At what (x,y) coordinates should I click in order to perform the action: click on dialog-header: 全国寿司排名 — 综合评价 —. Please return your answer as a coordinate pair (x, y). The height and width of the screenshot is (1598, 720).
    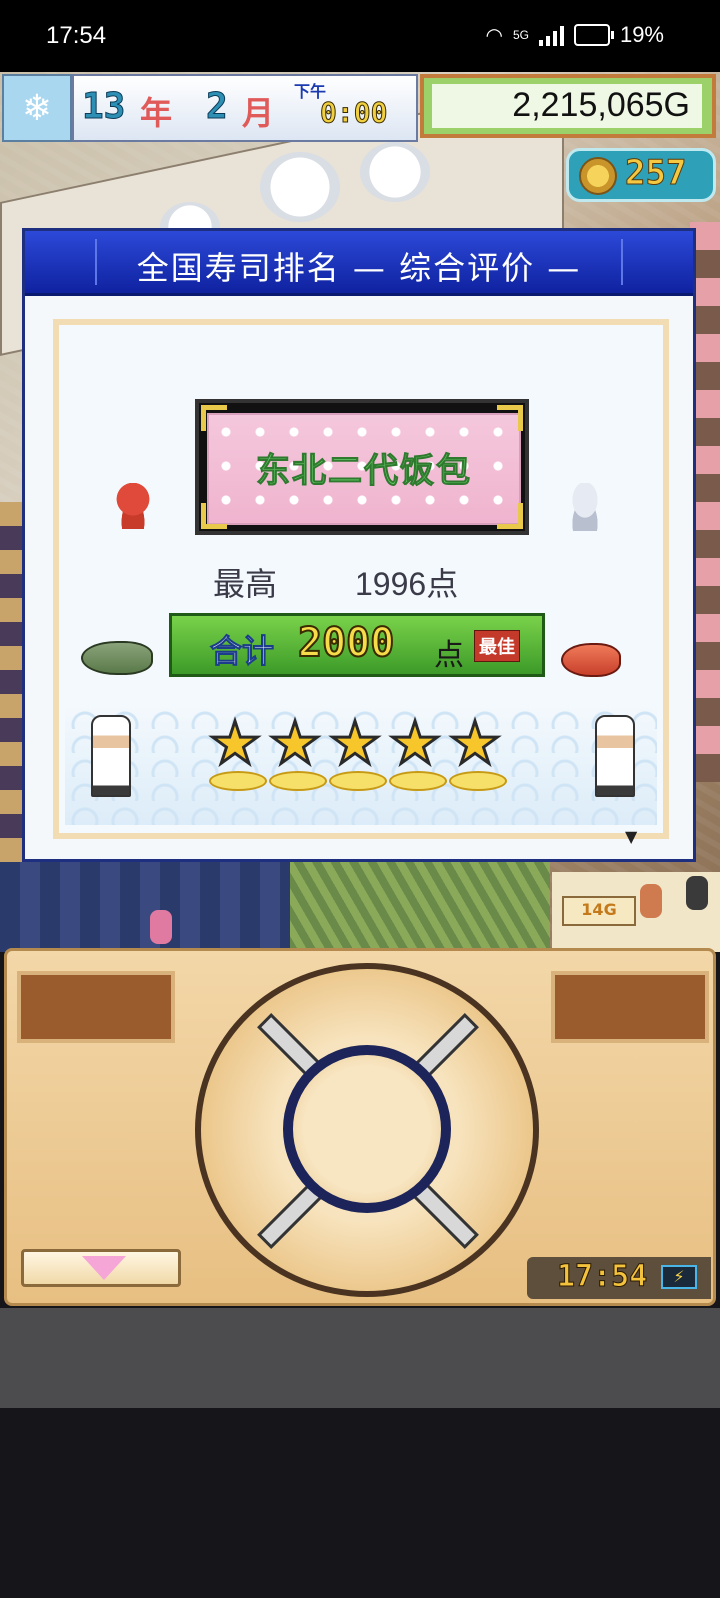
    Looking at the image, I should click on (359, 263).